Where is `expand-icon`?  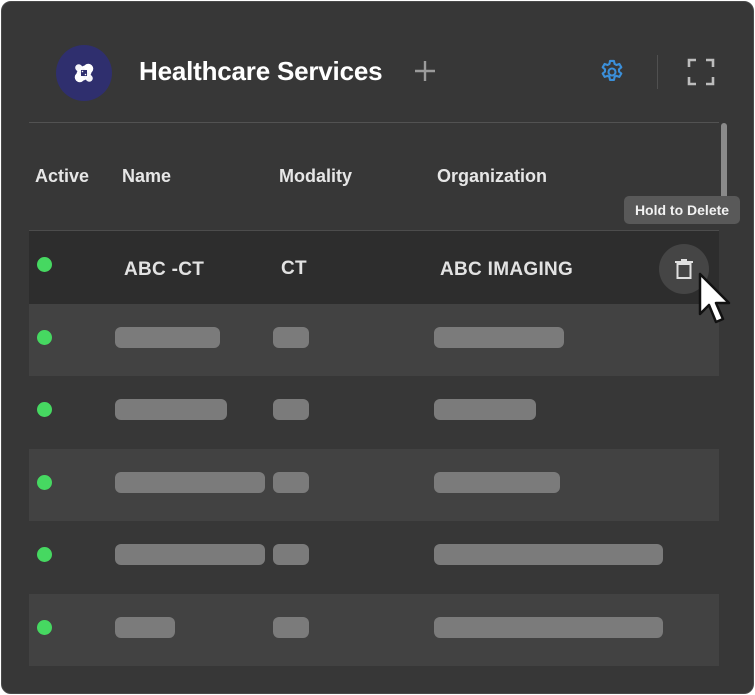
expand-icon is located at coordinates (701, 72).